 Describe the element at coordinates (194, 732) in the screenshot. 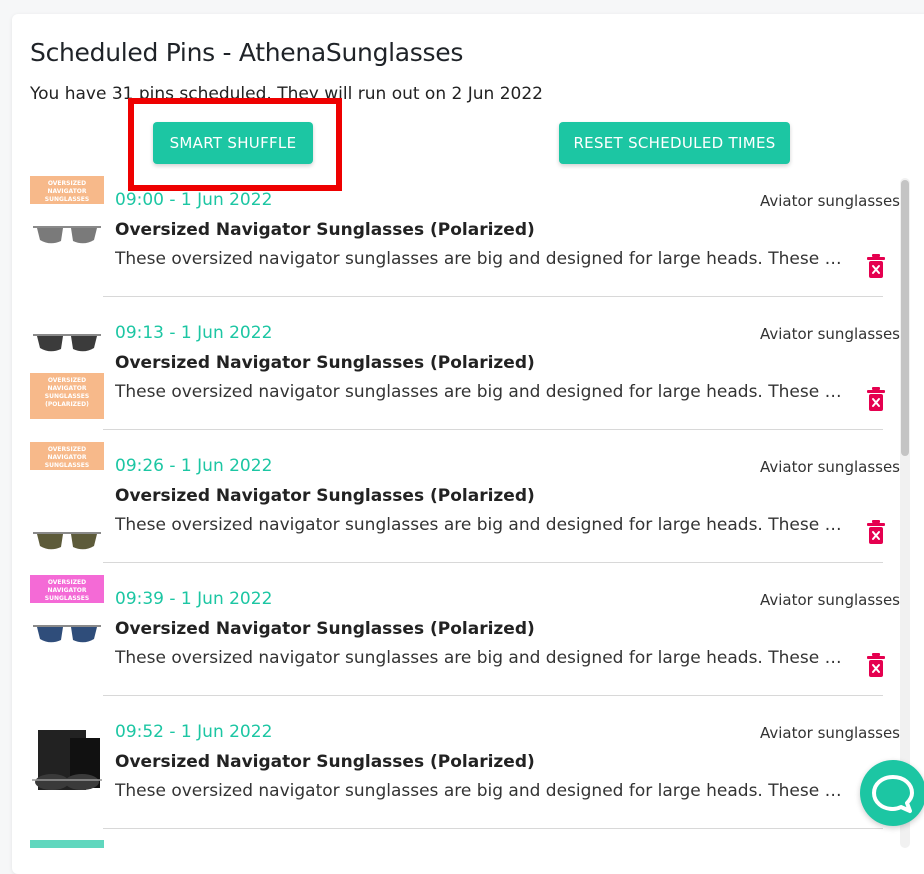

I see `pin-scheduled-time: 09:52 - 1 Jun 2022` at that location.